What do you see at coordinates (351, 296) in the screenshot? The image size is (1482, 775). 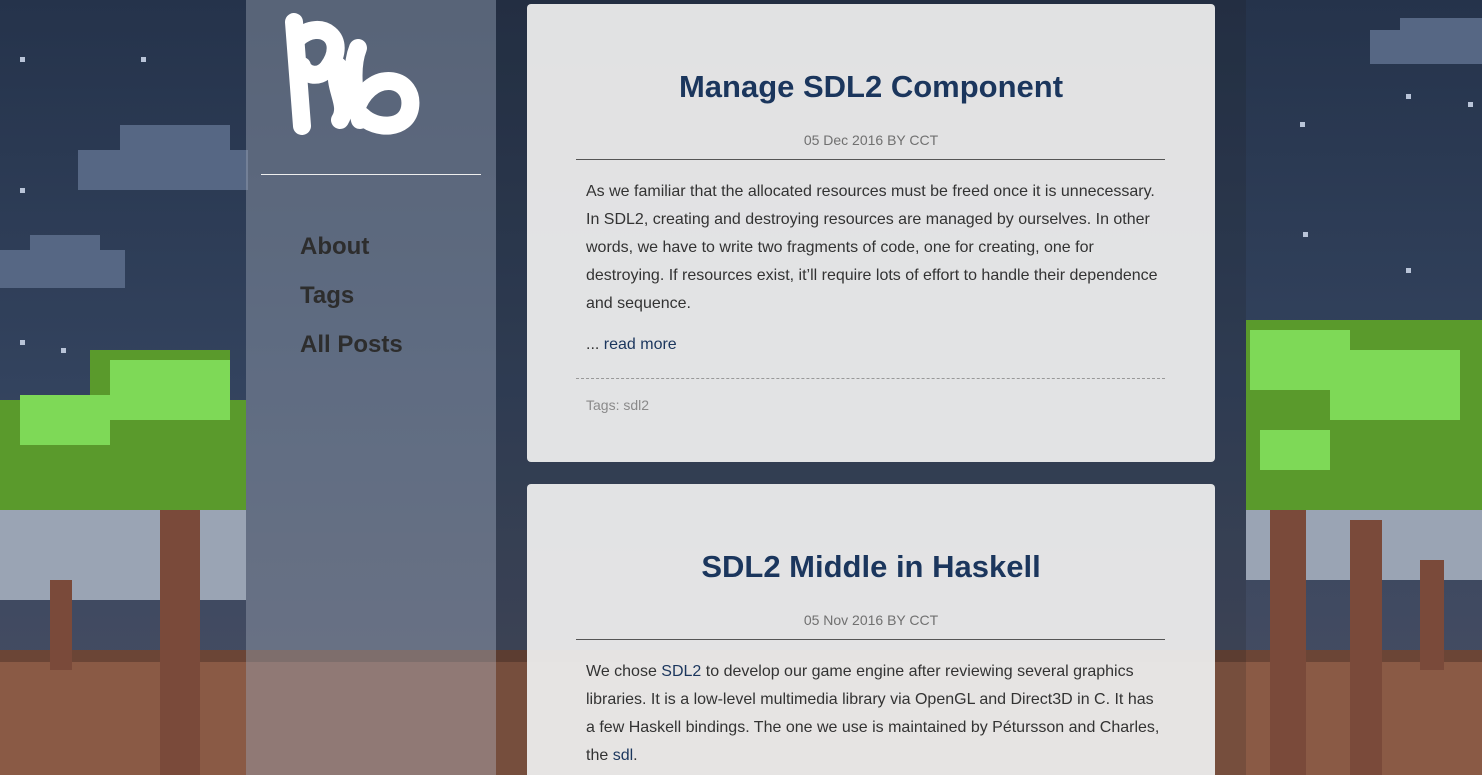 I see `nav-tags: Tags` at bounding box center [351, 296].